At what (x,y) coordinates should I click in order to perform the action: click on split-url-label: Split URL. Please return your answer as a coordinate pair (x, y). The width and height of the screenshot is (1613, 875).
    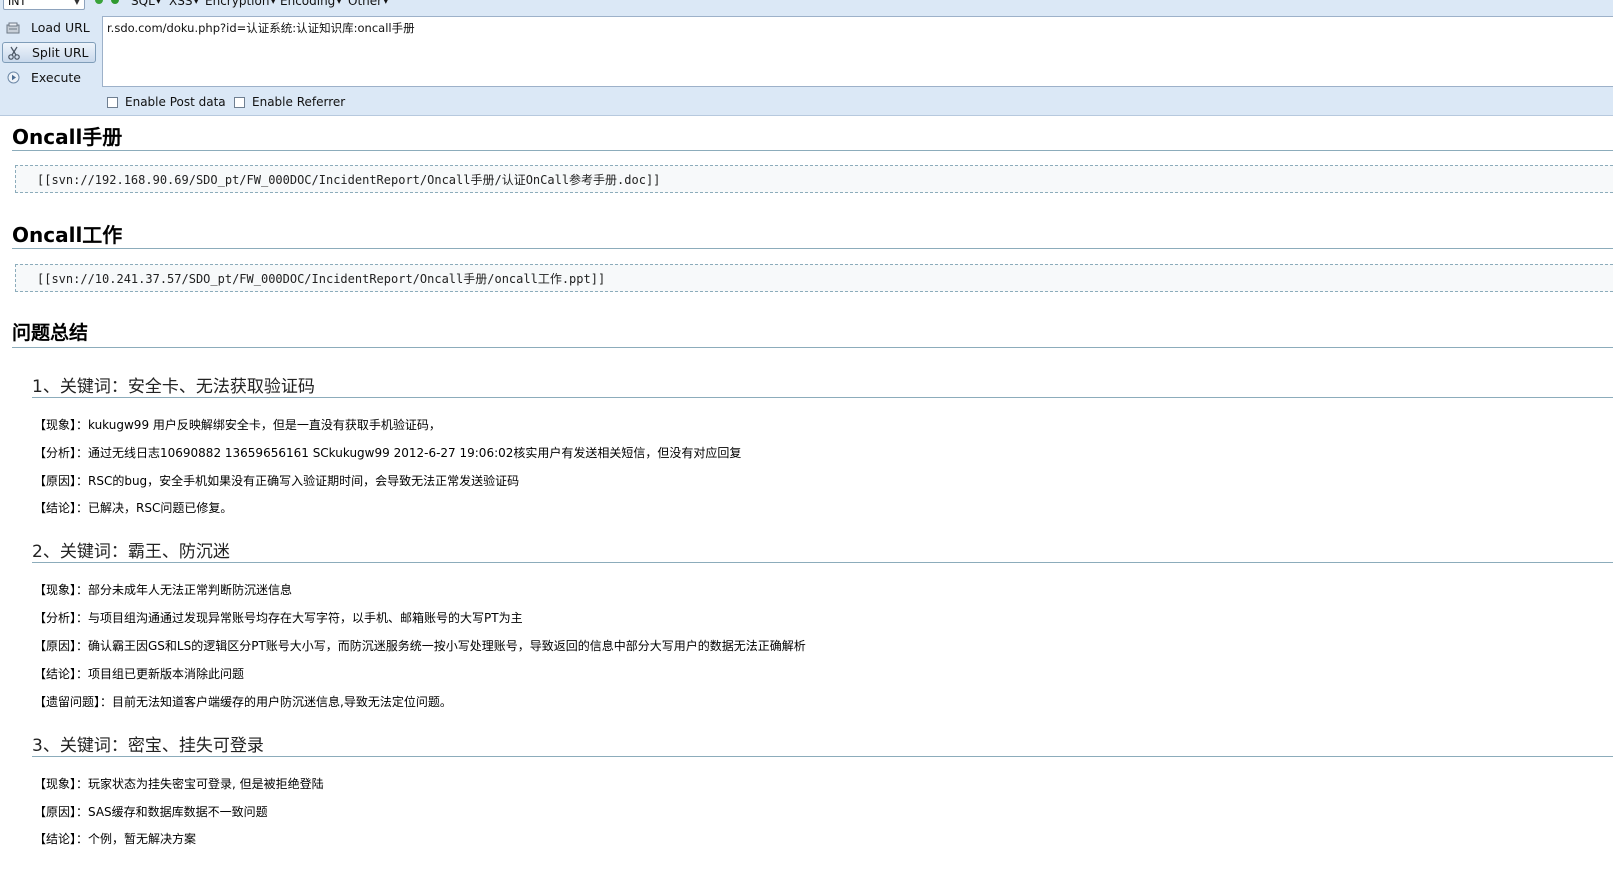
    Looking at the image, I should click on (60, 52).